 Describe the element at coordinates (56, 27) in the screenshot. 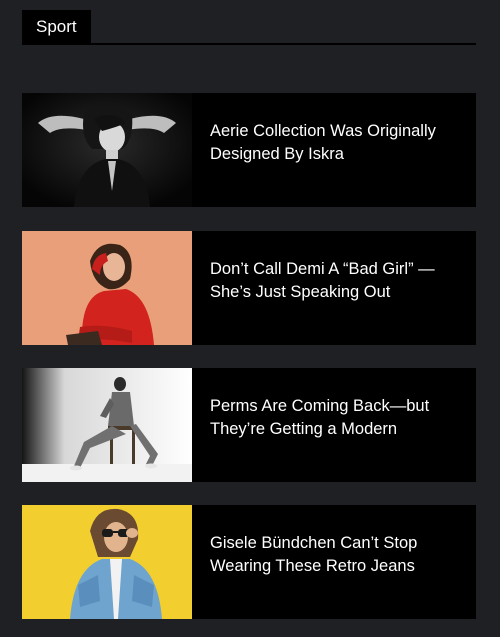

I see `section-title: Sport` at that location.